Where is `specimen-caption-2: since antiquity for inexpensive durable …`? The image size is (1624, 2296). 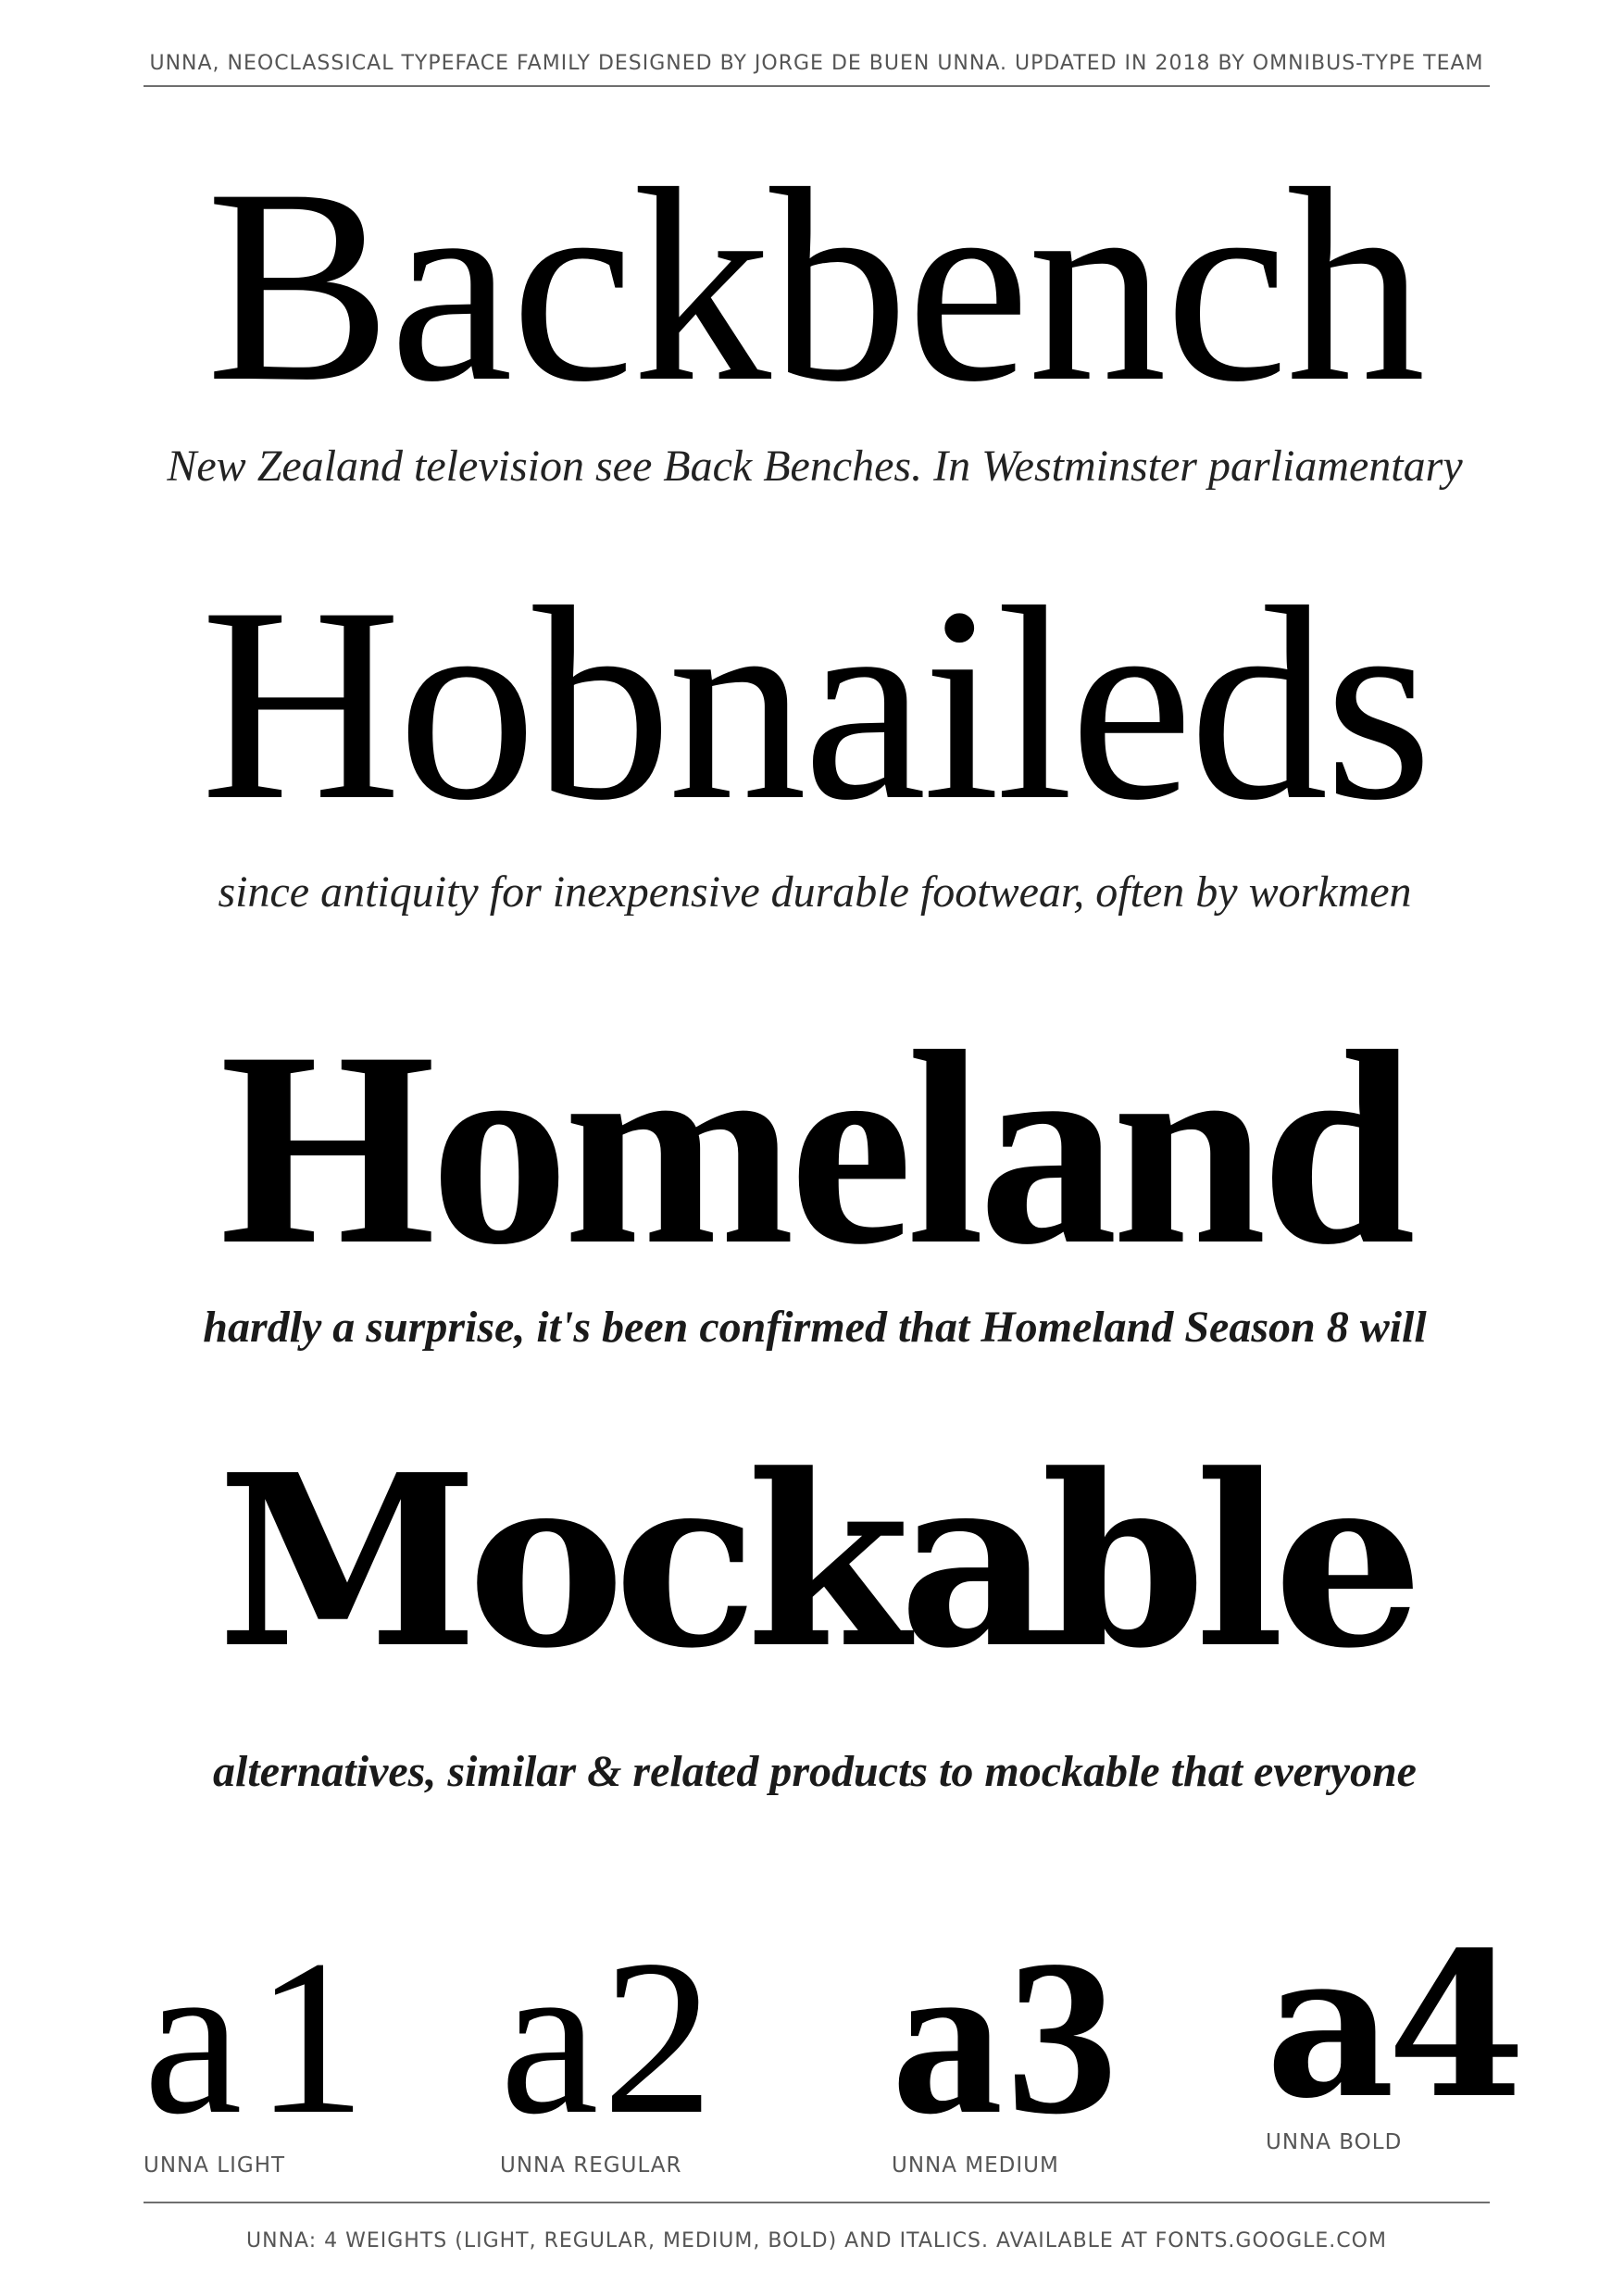 specimen-caption-2: since antiquity for inexpensive durable … is located at coordinates (815, 892).